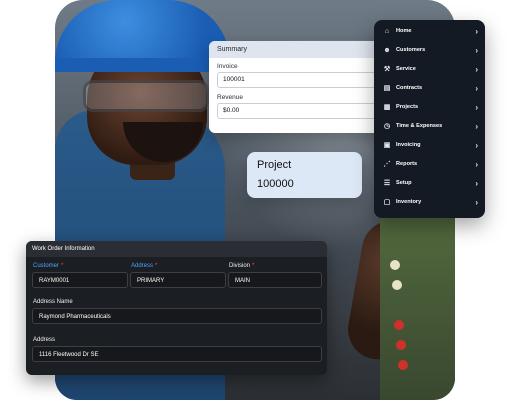  Describe the element at coordinates (227, 66) in the screenshot. I see `invoice-label: Invoice` at that location.